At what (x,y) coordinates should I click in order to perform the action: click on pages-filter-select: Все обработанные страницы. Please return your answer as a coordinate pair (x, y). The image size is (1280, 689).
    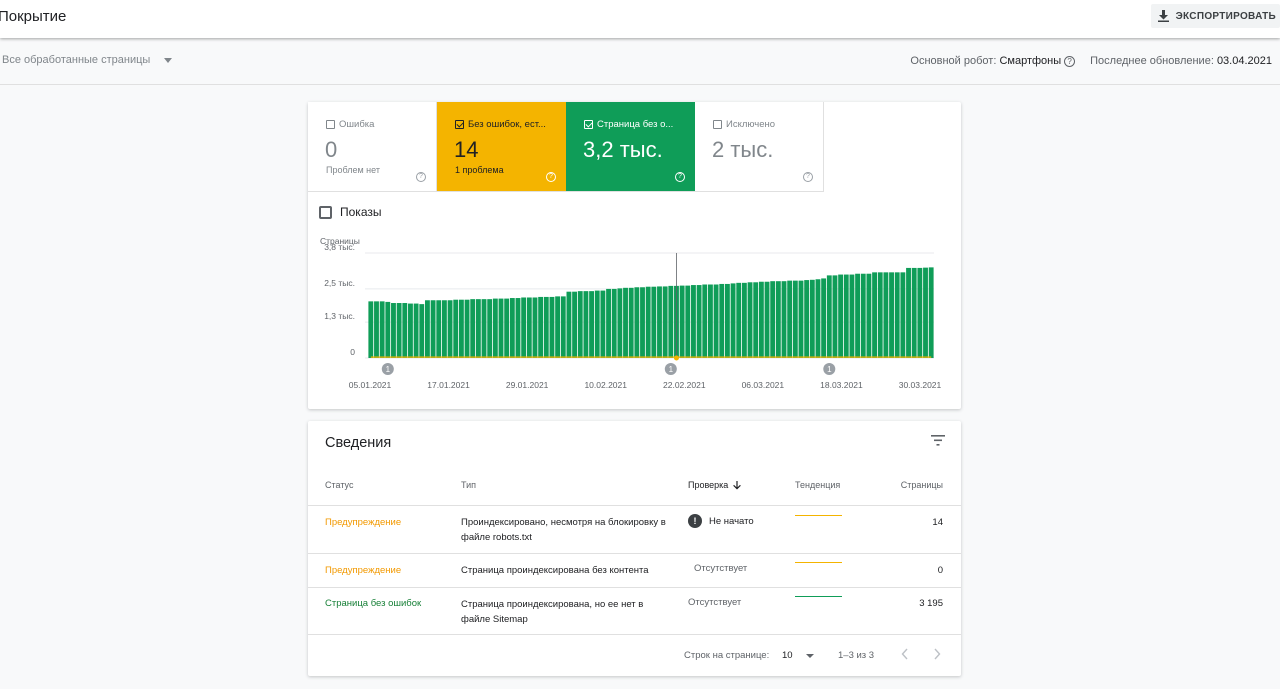
    Looking at the image, I should click on (87, 60).